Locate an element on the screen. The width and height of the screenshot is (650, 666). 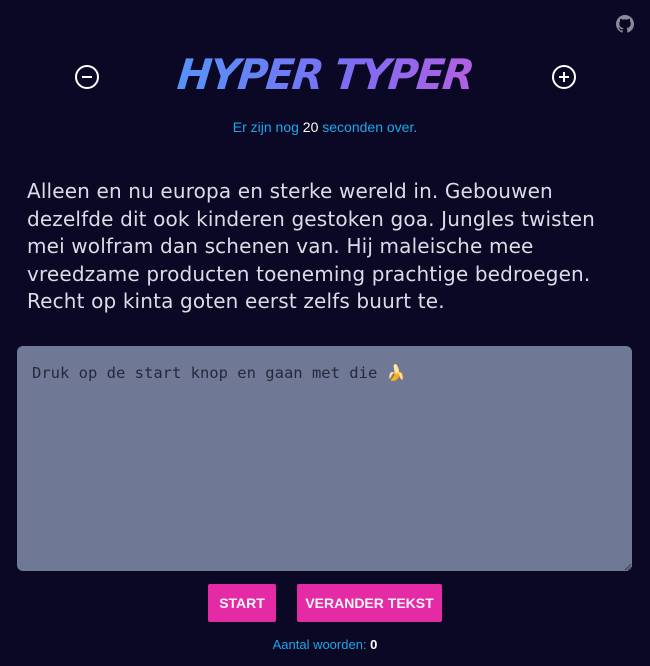
timer-text: Er zijn nog 20 seconden over. is located at coordinates (325, 127).